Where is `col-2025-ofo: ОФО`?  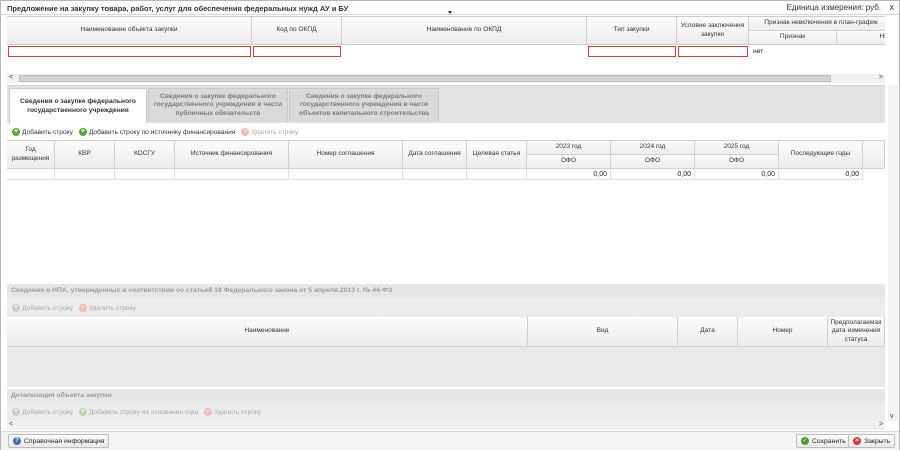
col-2025-ofo: ОФО is located at coordinates (737, 162).